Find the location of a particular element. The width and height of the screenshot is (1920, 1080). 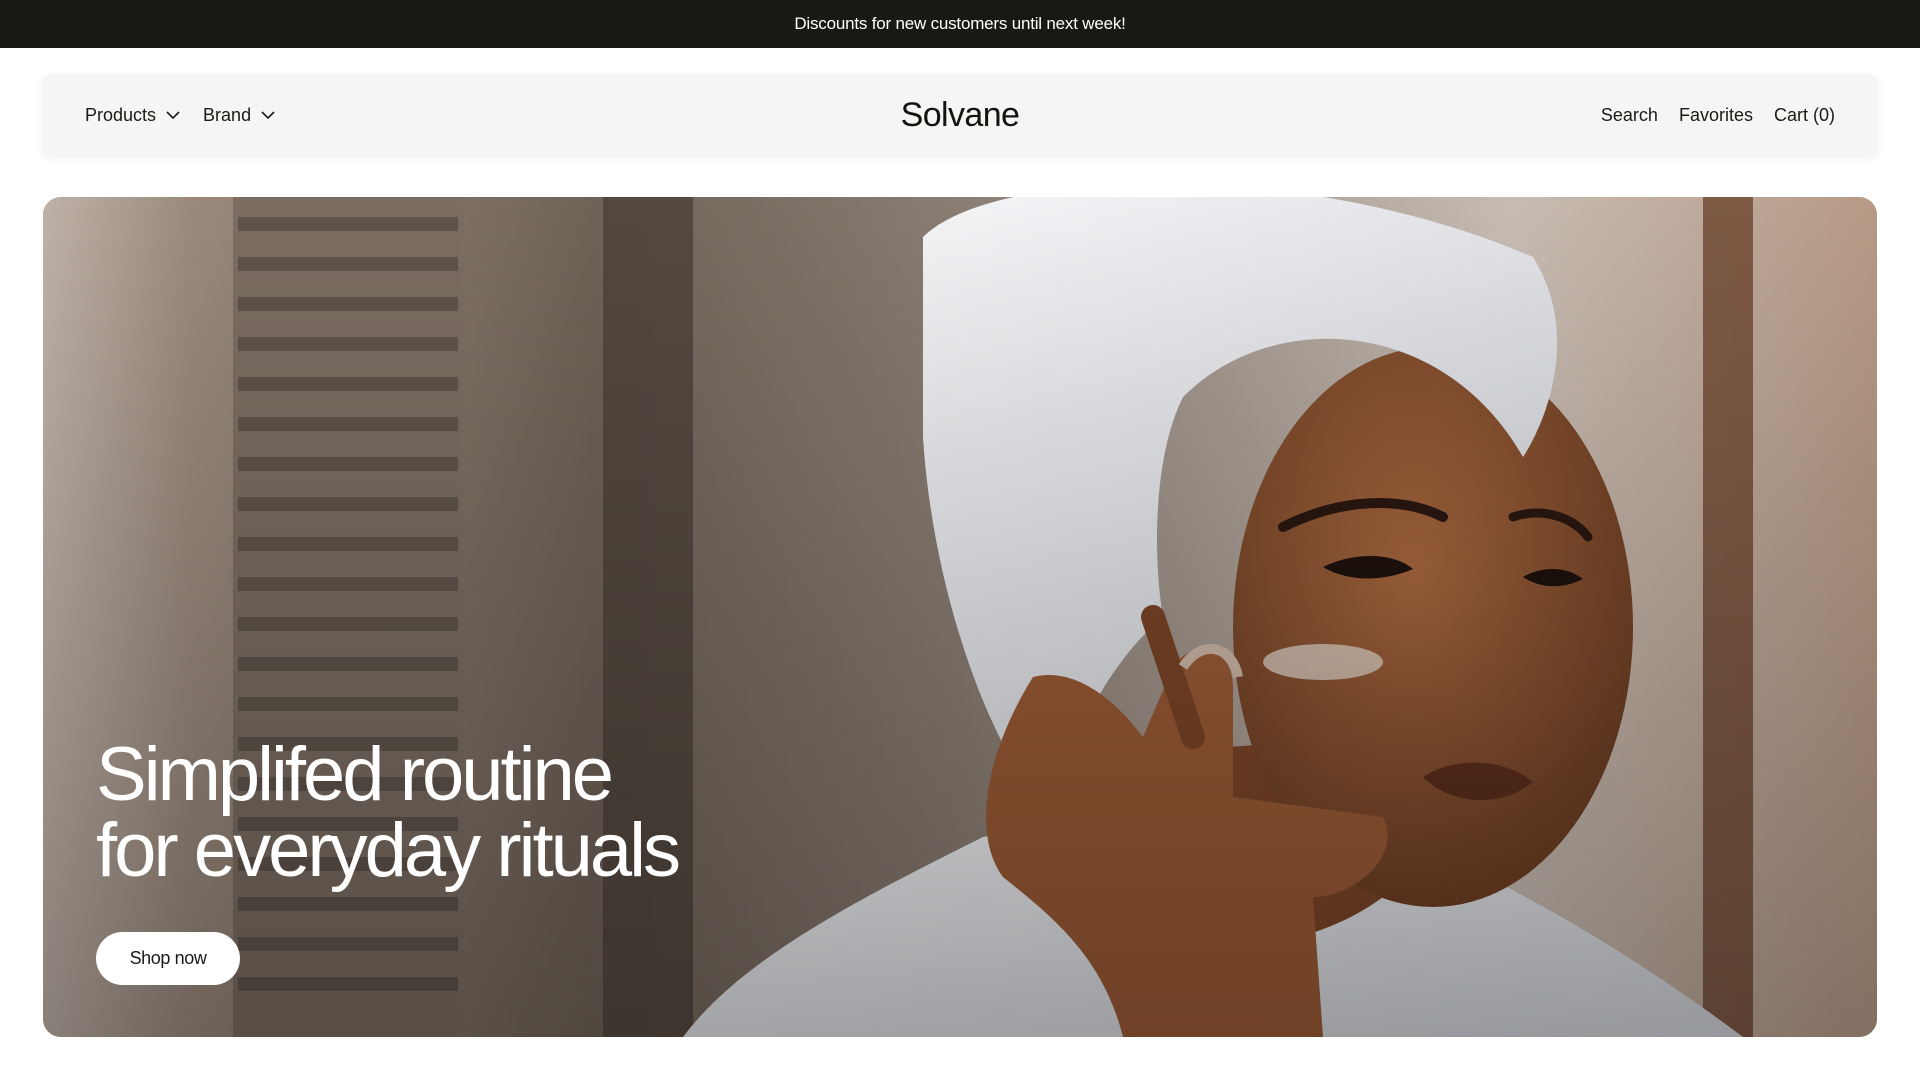

nav-item-brand: Brand is located at coordinates (239, 115).